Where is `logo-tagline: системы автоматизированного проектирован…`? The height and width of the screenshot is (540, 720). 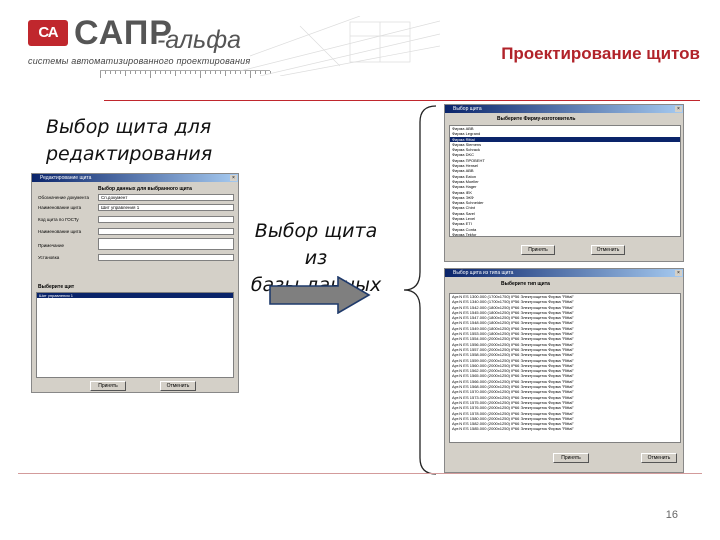 logo-tagline: системы автоматизированного проектирован… is located at coordinates (139, 61).